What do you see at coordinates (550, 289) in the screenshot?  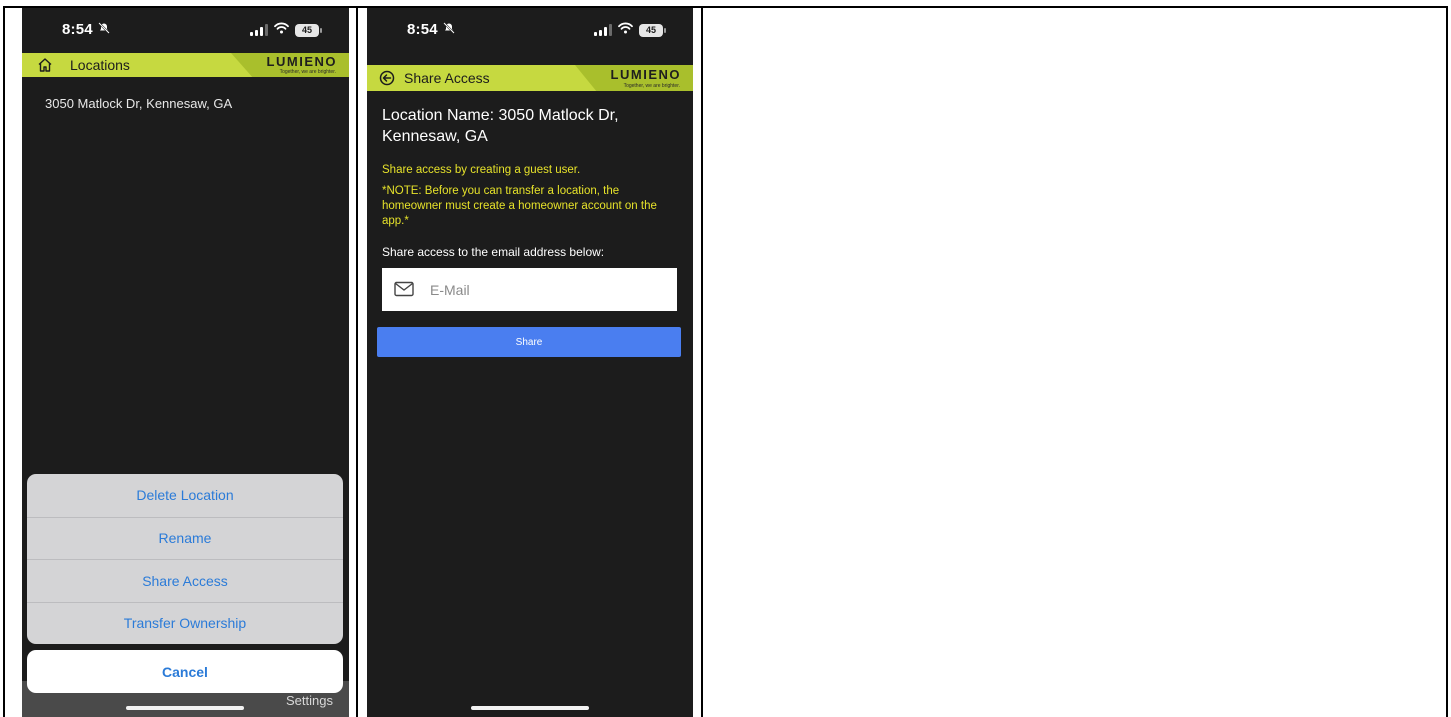 I see `email-input` at bounding box center [550, 289].